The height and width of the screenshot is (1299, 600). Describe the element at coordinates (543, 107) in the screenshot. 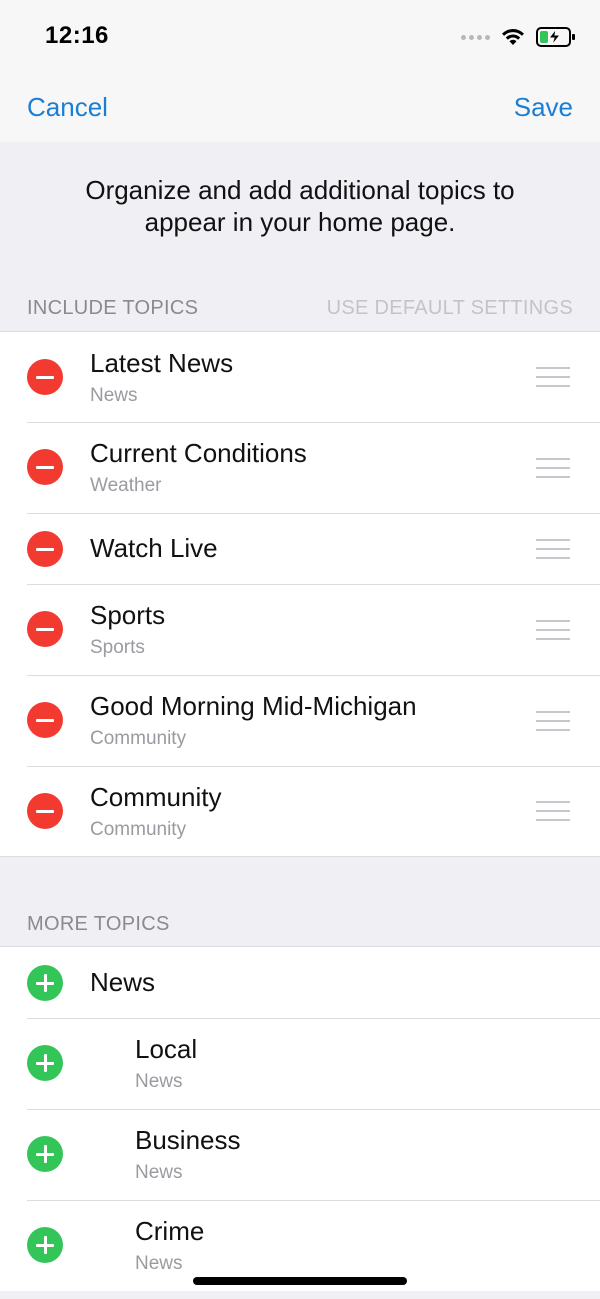

I see `save-button: Save` at that location.